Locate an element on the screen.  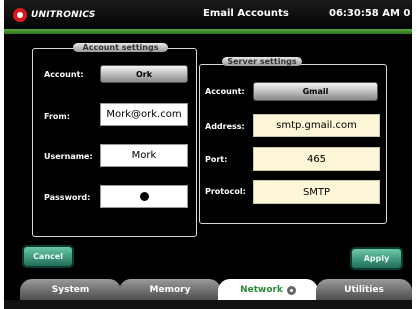
server-account-select-button: Gmail is located at coordinates (315, 91).